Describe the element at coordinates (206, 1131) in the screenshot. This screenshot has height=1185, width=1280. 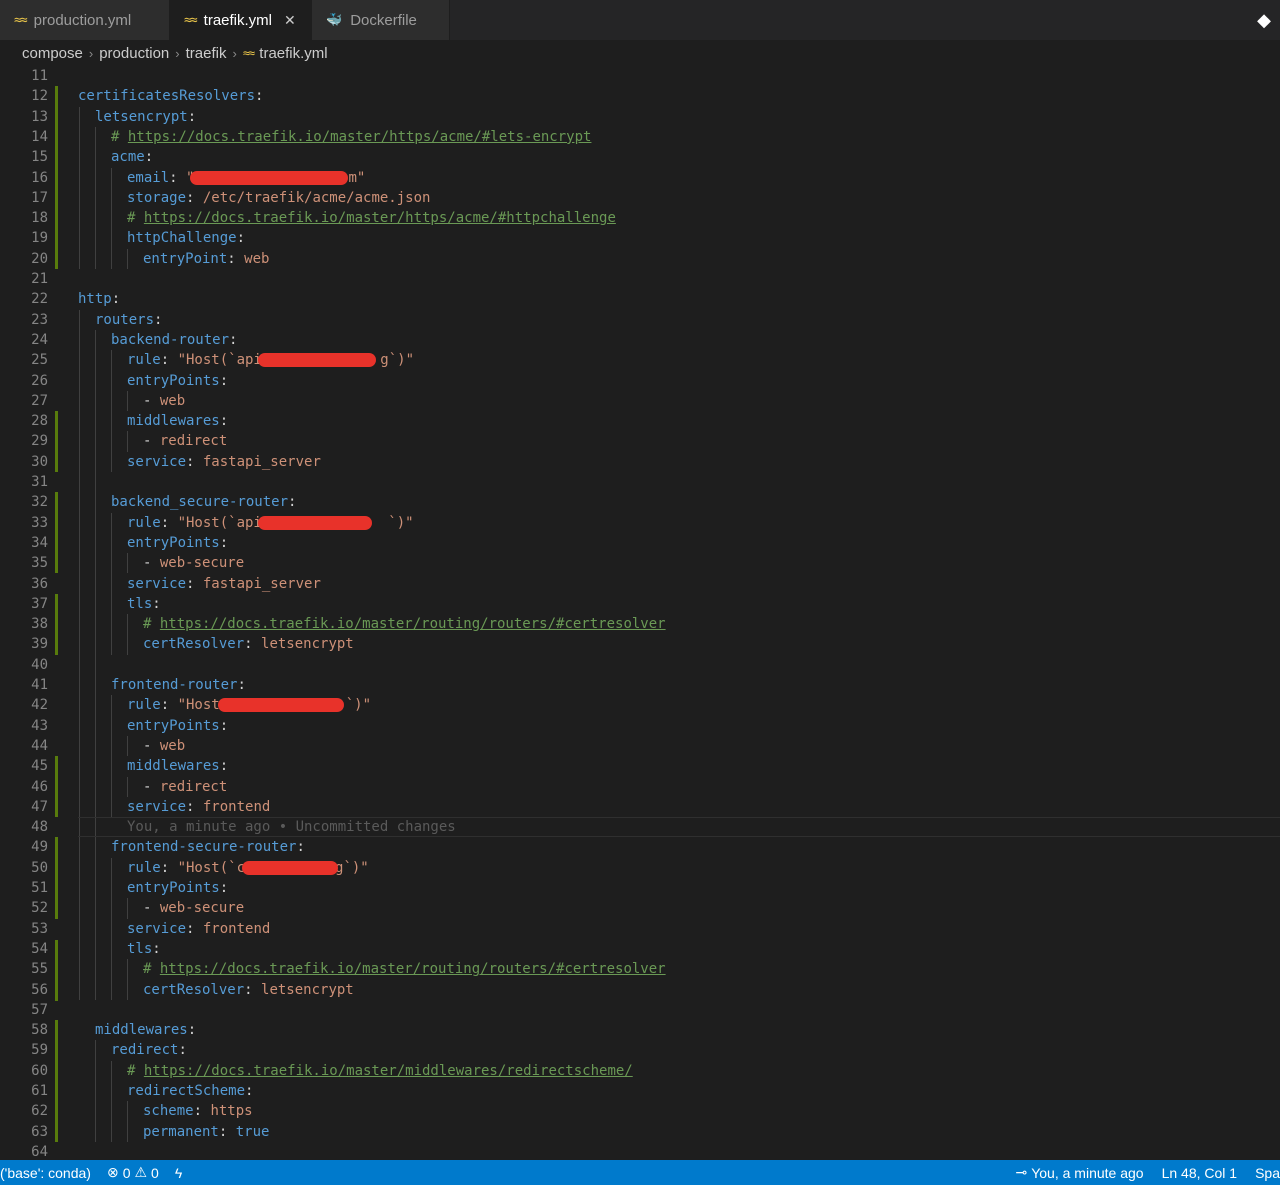
I see `code-line: permanent: true` at that location.